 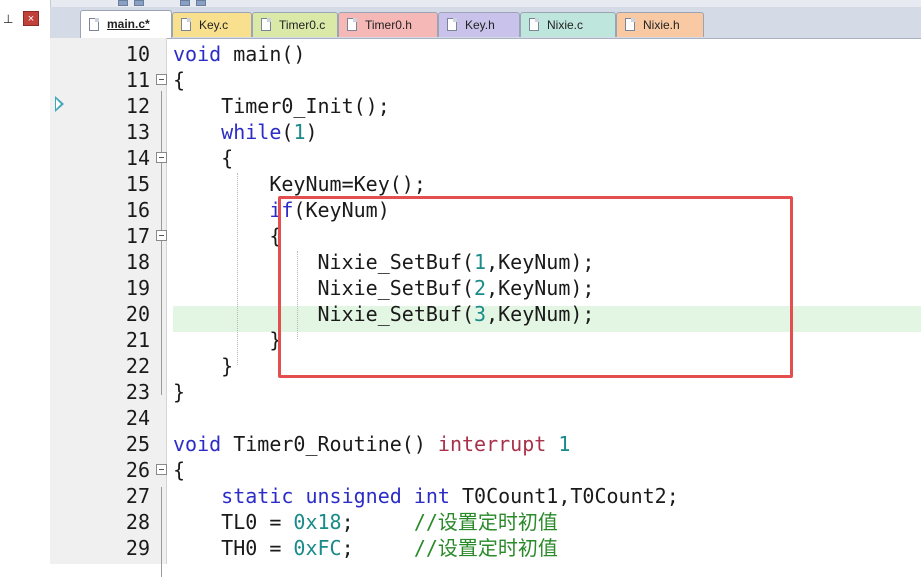 I want to click on code-token: }, so click(x=203, y=366).